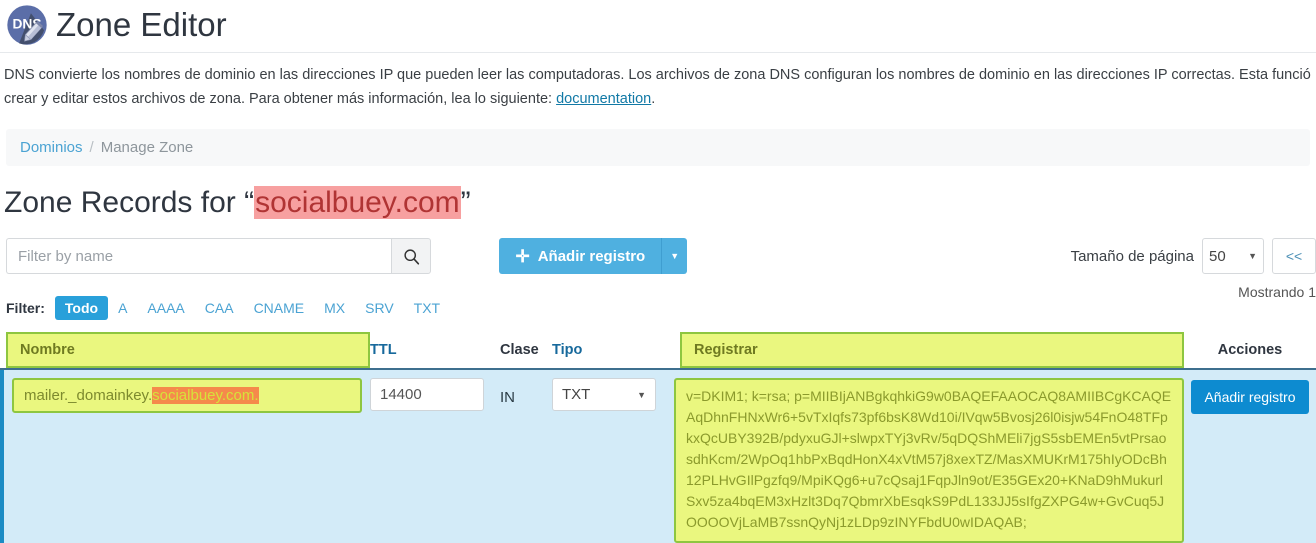 The width and height of the screenshot is (1316, 543). I want to click on column-header-clase: Clase, so click(519, 350).